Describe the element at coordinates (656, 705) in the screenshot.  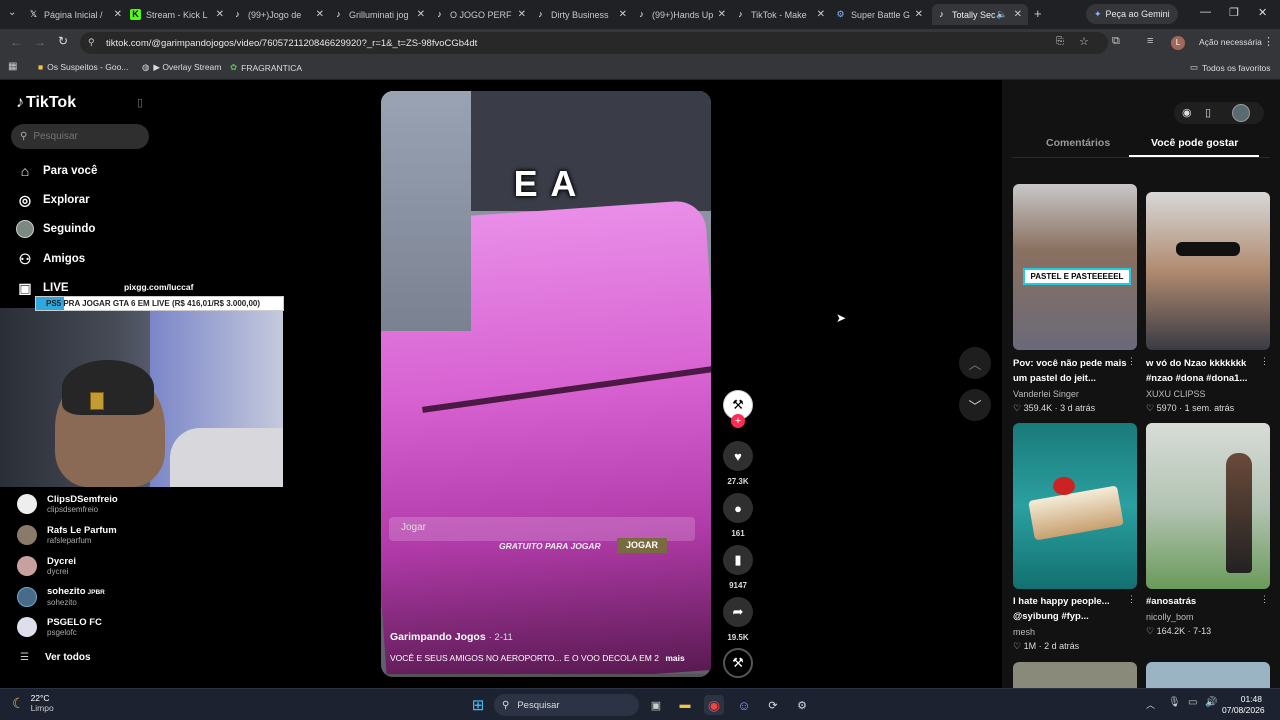
I see `task-view-icon: ▣` at that location.